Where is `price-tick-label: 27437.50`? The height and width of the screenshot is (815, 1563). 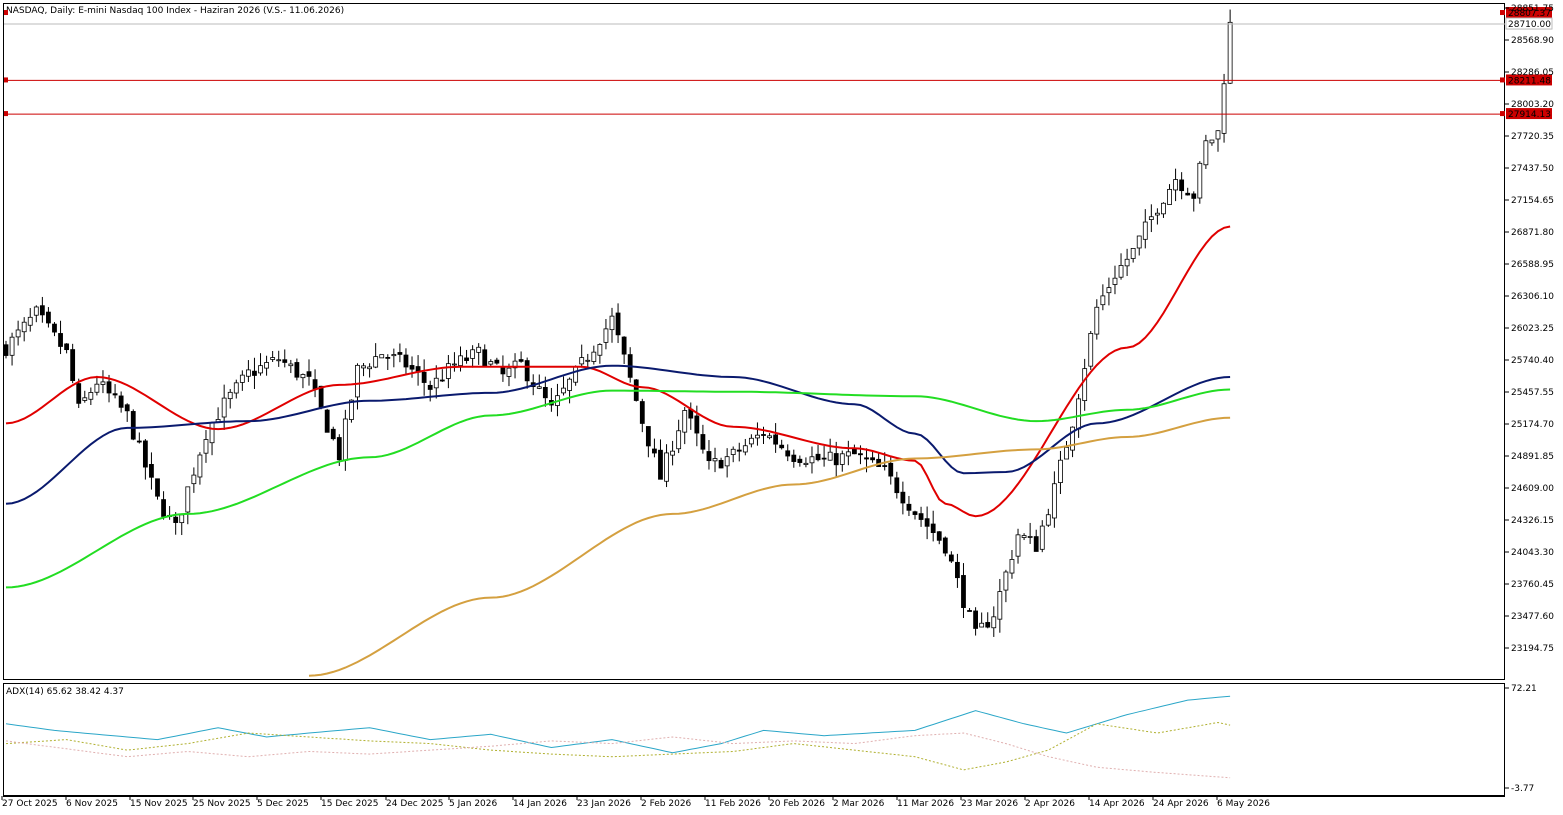 price-tick-label: 27437.50 is located at coordinates (1532, 169).